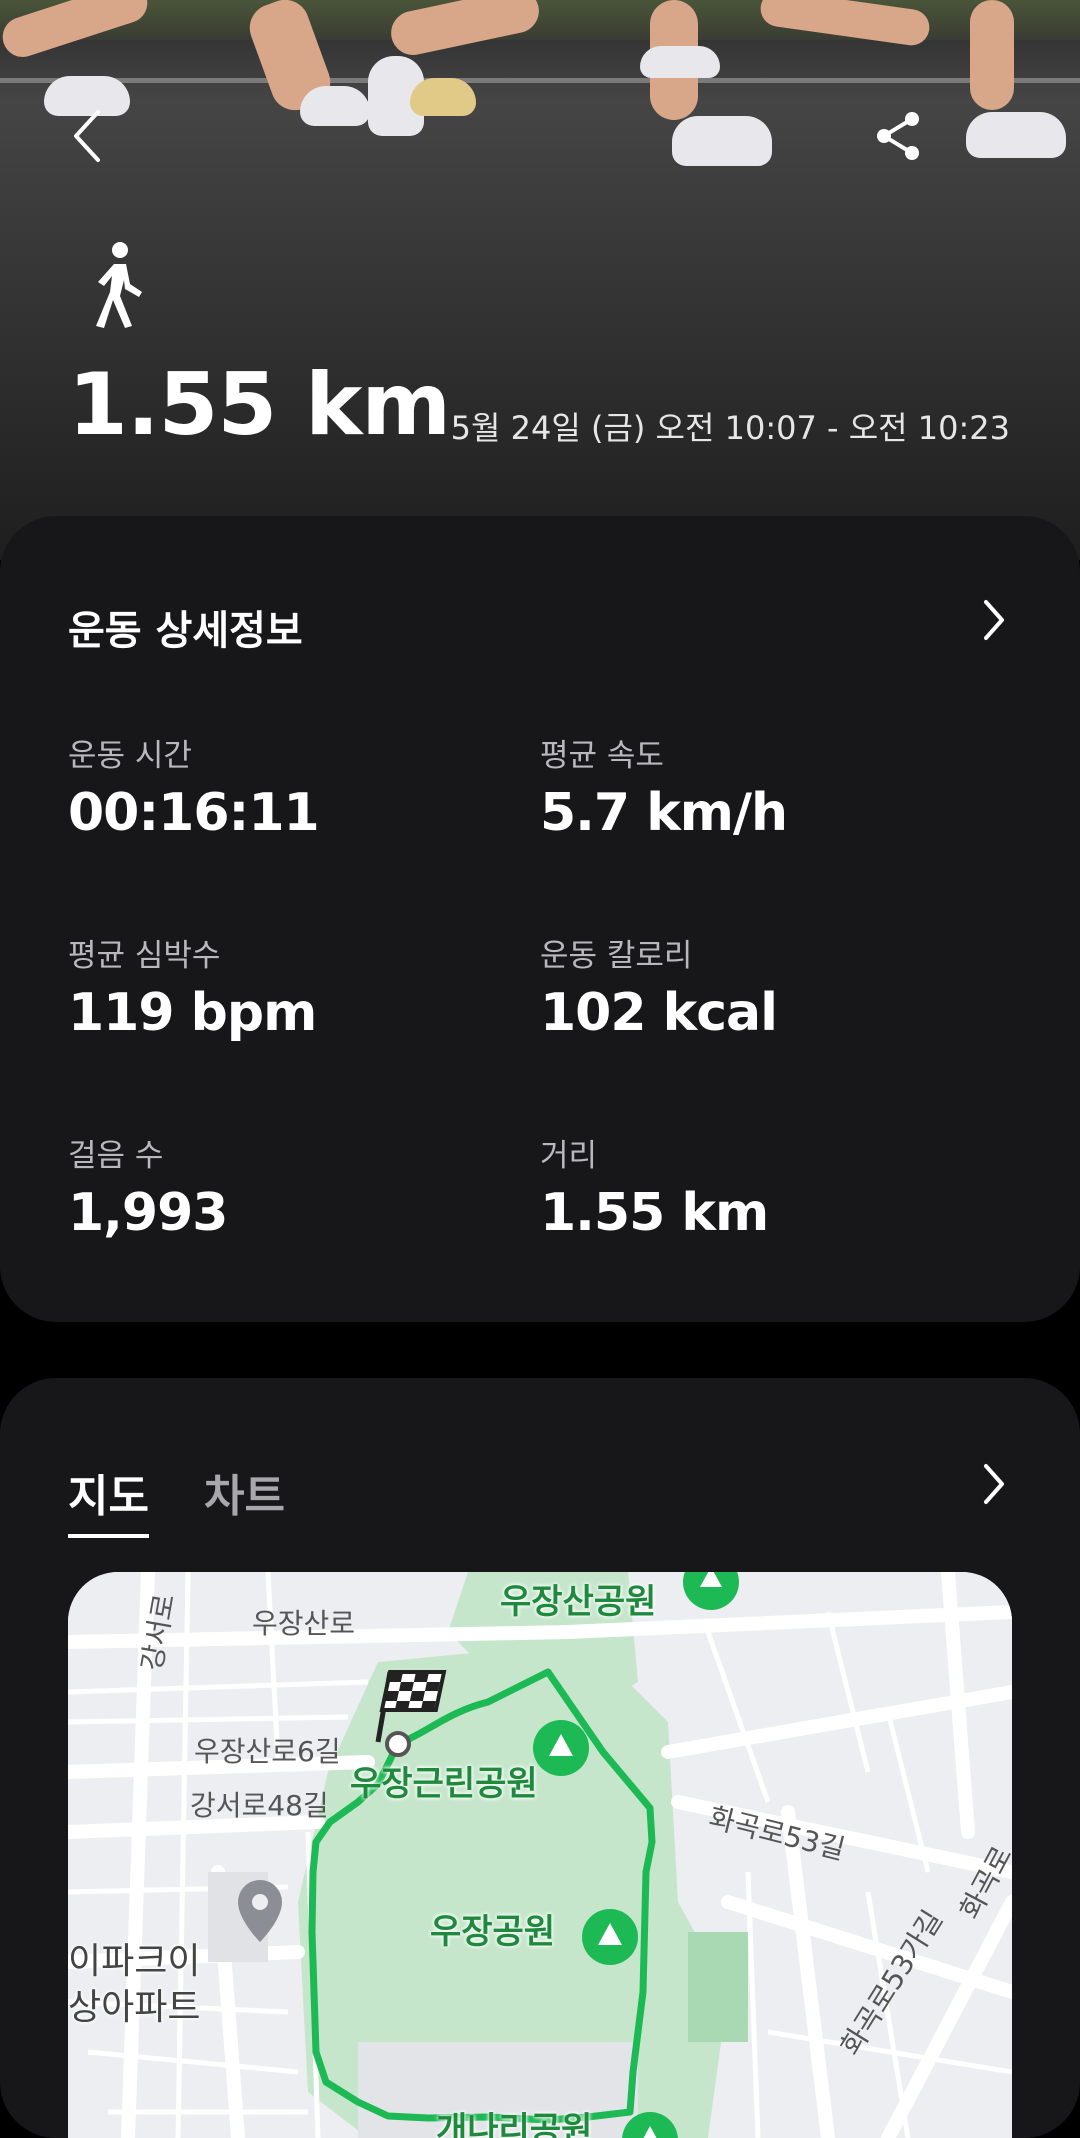 This screenshot has height=2138, width=1080. What do you see at coordinates (194, 813) in the screenshot?
I see `stat-value: 00:16:11` at bounding box center [194, 813].